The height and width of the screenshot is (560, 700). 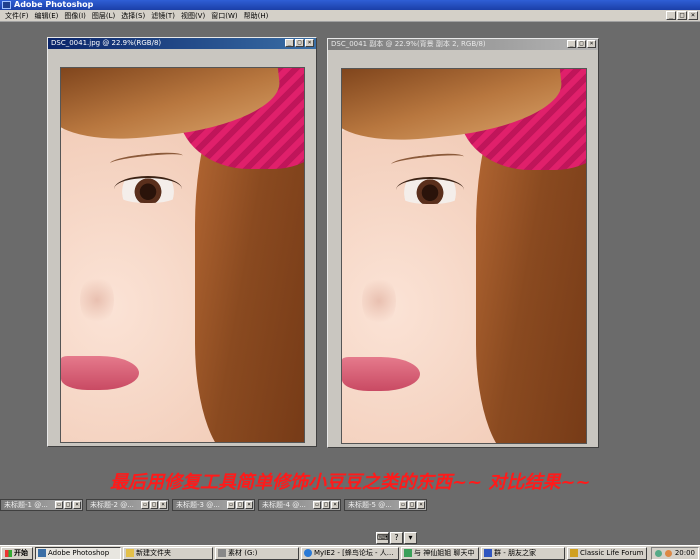 What do you see at coordinates (685, 553) in the screenshot?
I see `clock: 20:00` at bounding box center [685, 553].